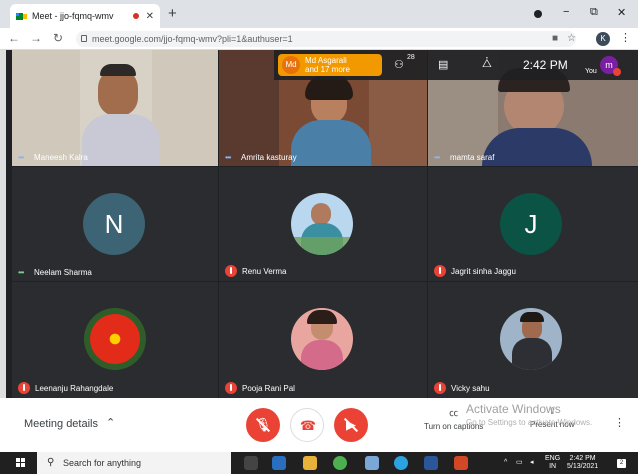  What do you see at coordinates (150, 16) in the screenshot?
I see `tab-close-icon: ✕` at bounding box center [150, 16].